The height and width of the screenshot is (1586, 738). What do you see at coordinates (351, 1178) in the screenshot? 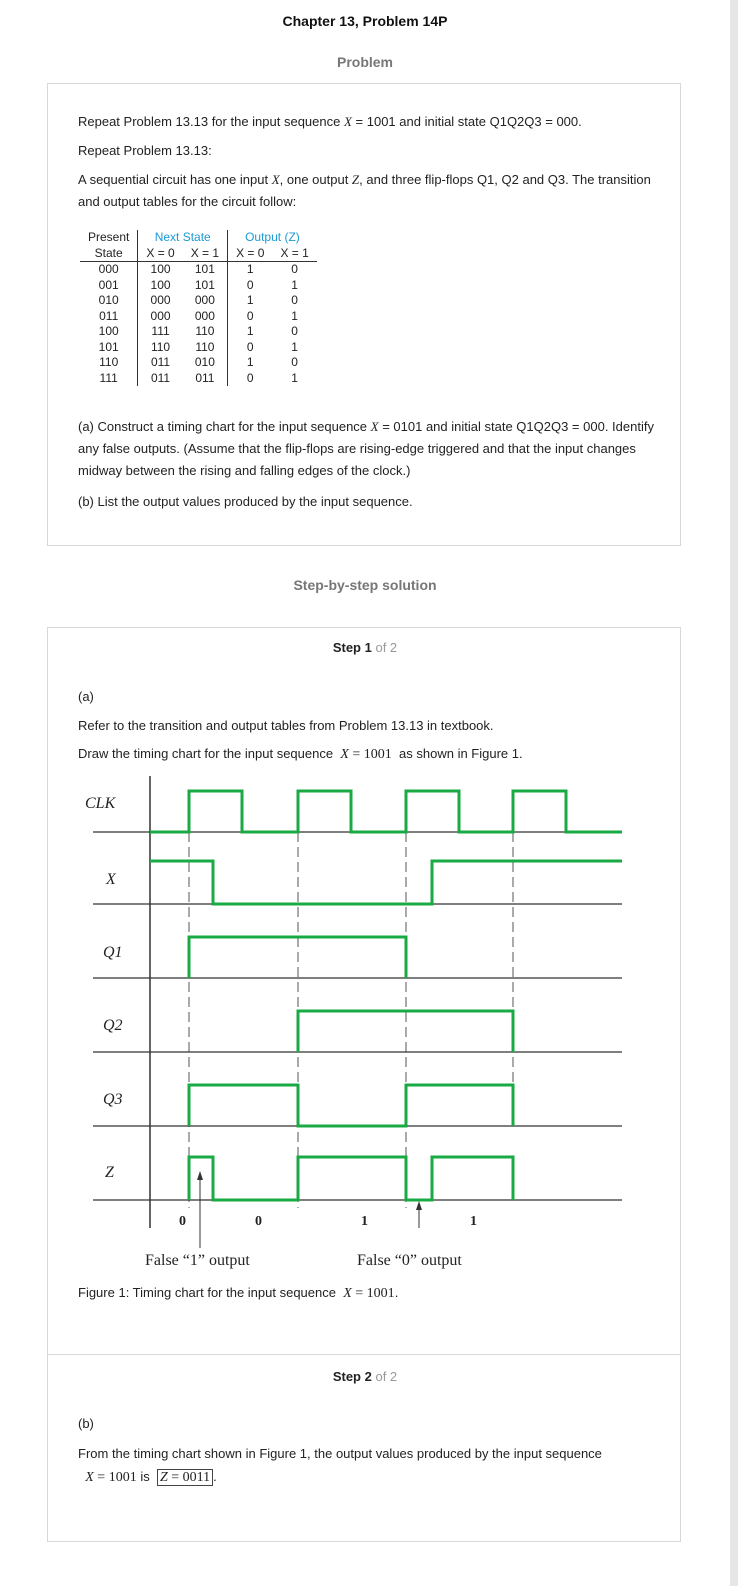
I see `waveform-z` at bounding box center [351, 1178].